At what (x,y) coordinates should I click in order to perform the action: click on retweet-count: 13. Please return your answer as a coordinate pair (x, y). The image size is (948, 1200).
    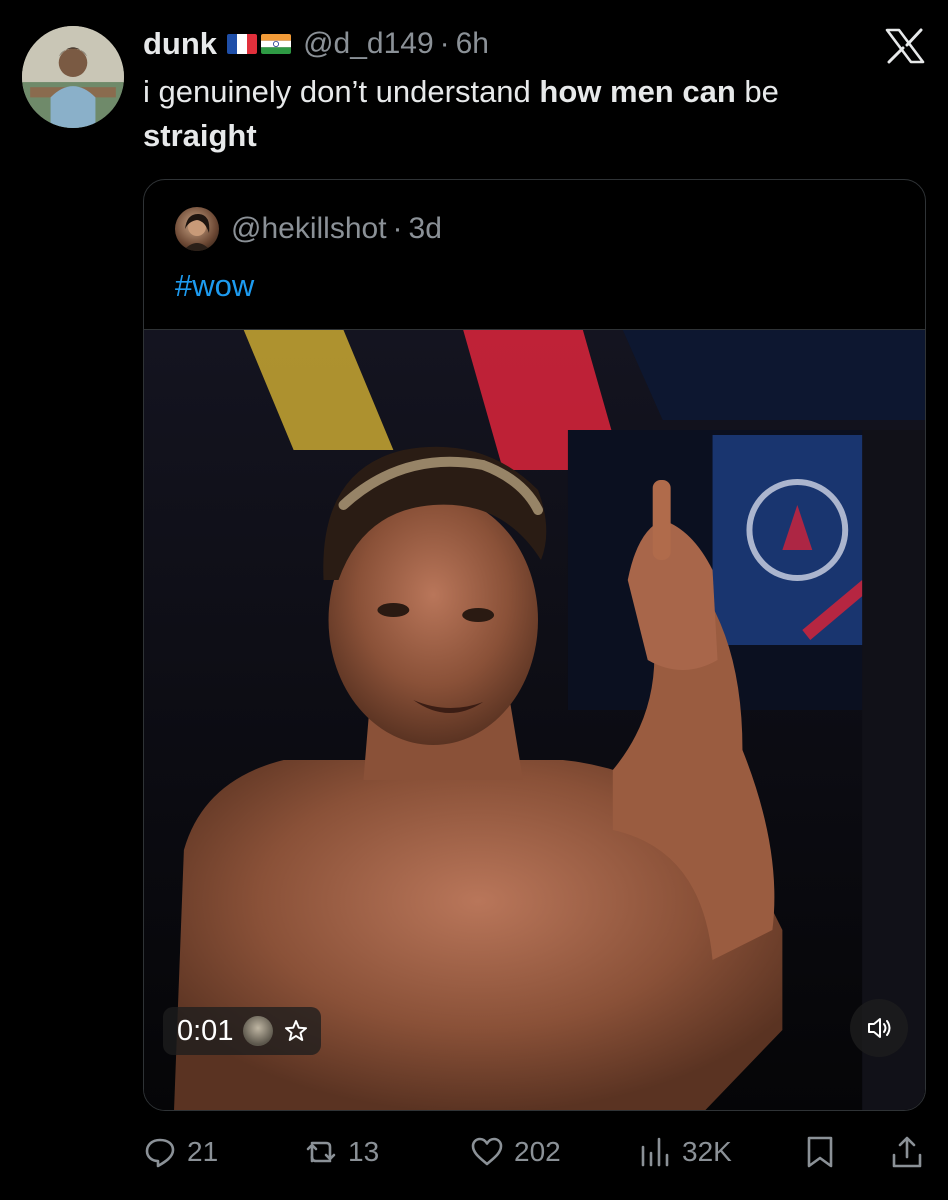
    Looking at the image, I should click on (364, 1151).